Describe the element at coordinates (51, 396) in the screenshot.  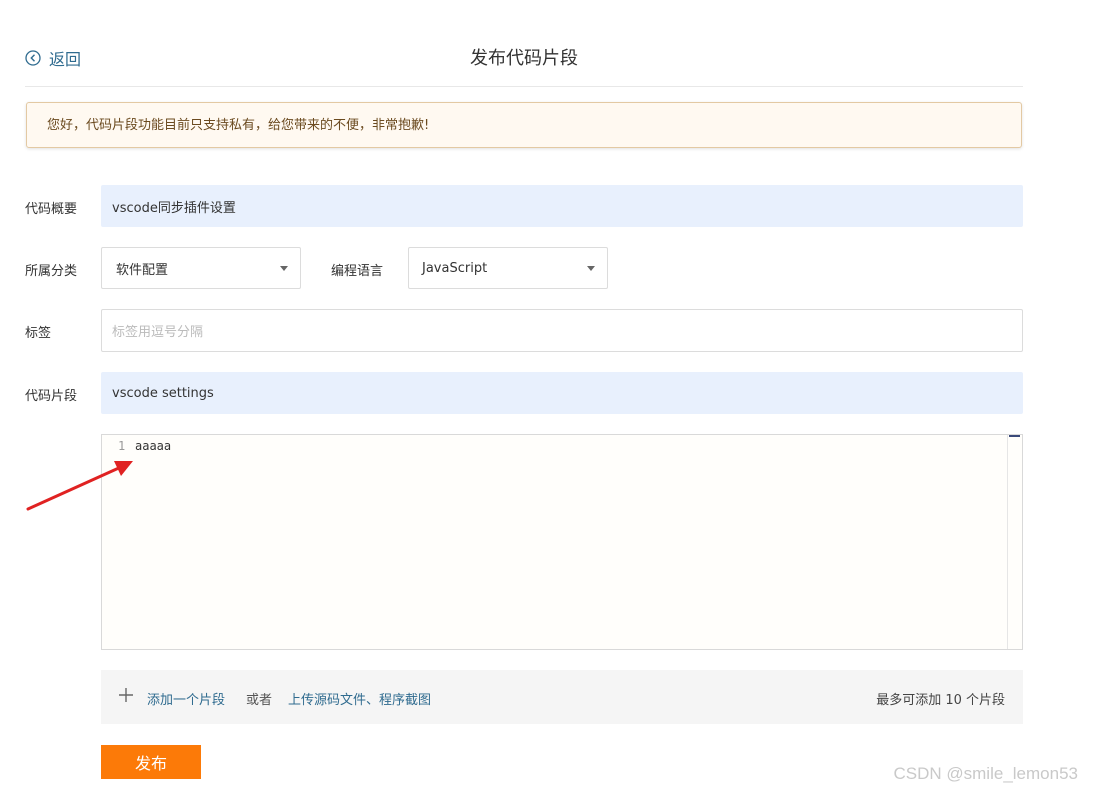
I see `snippet-label: 代码片段` at that location.